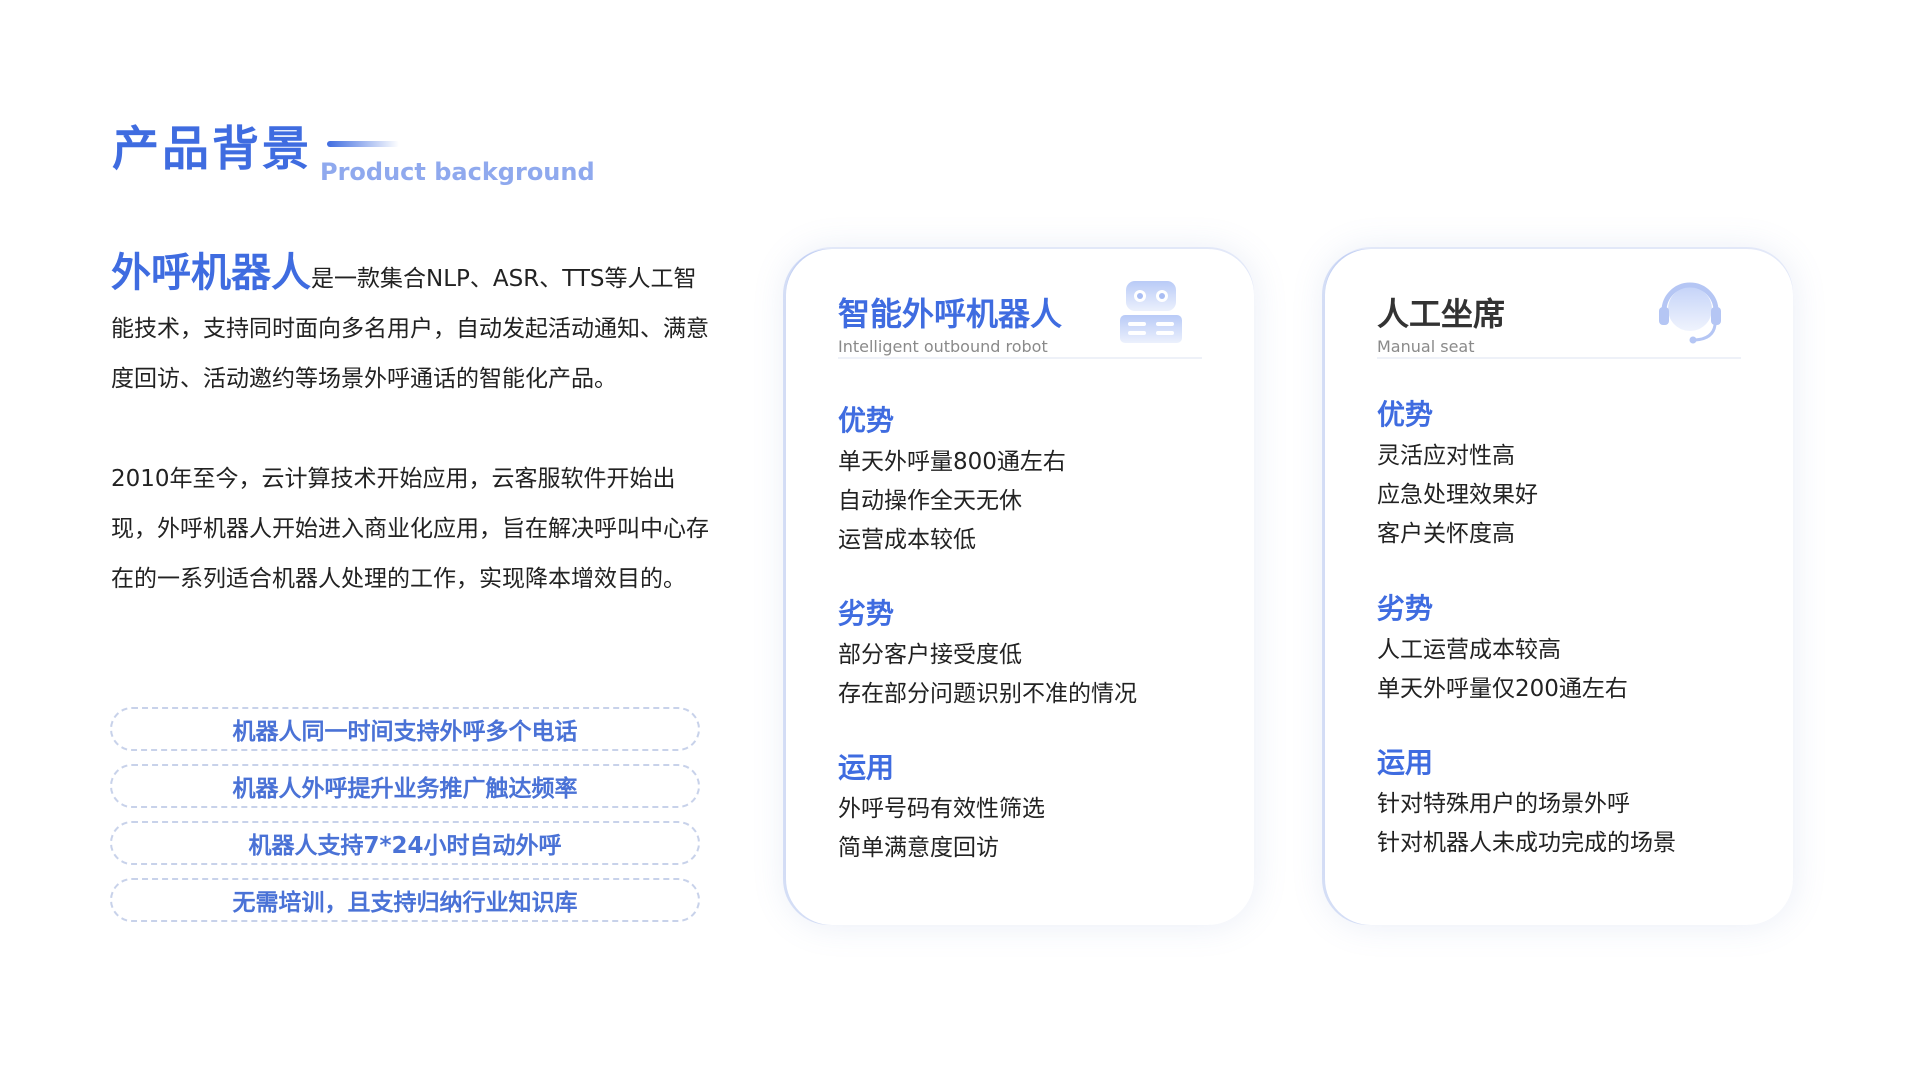  What do you see at coordinates (866, 767) in the screenshot?
I see `robot-usage-title: 运用` at bounding box center [866, 767].